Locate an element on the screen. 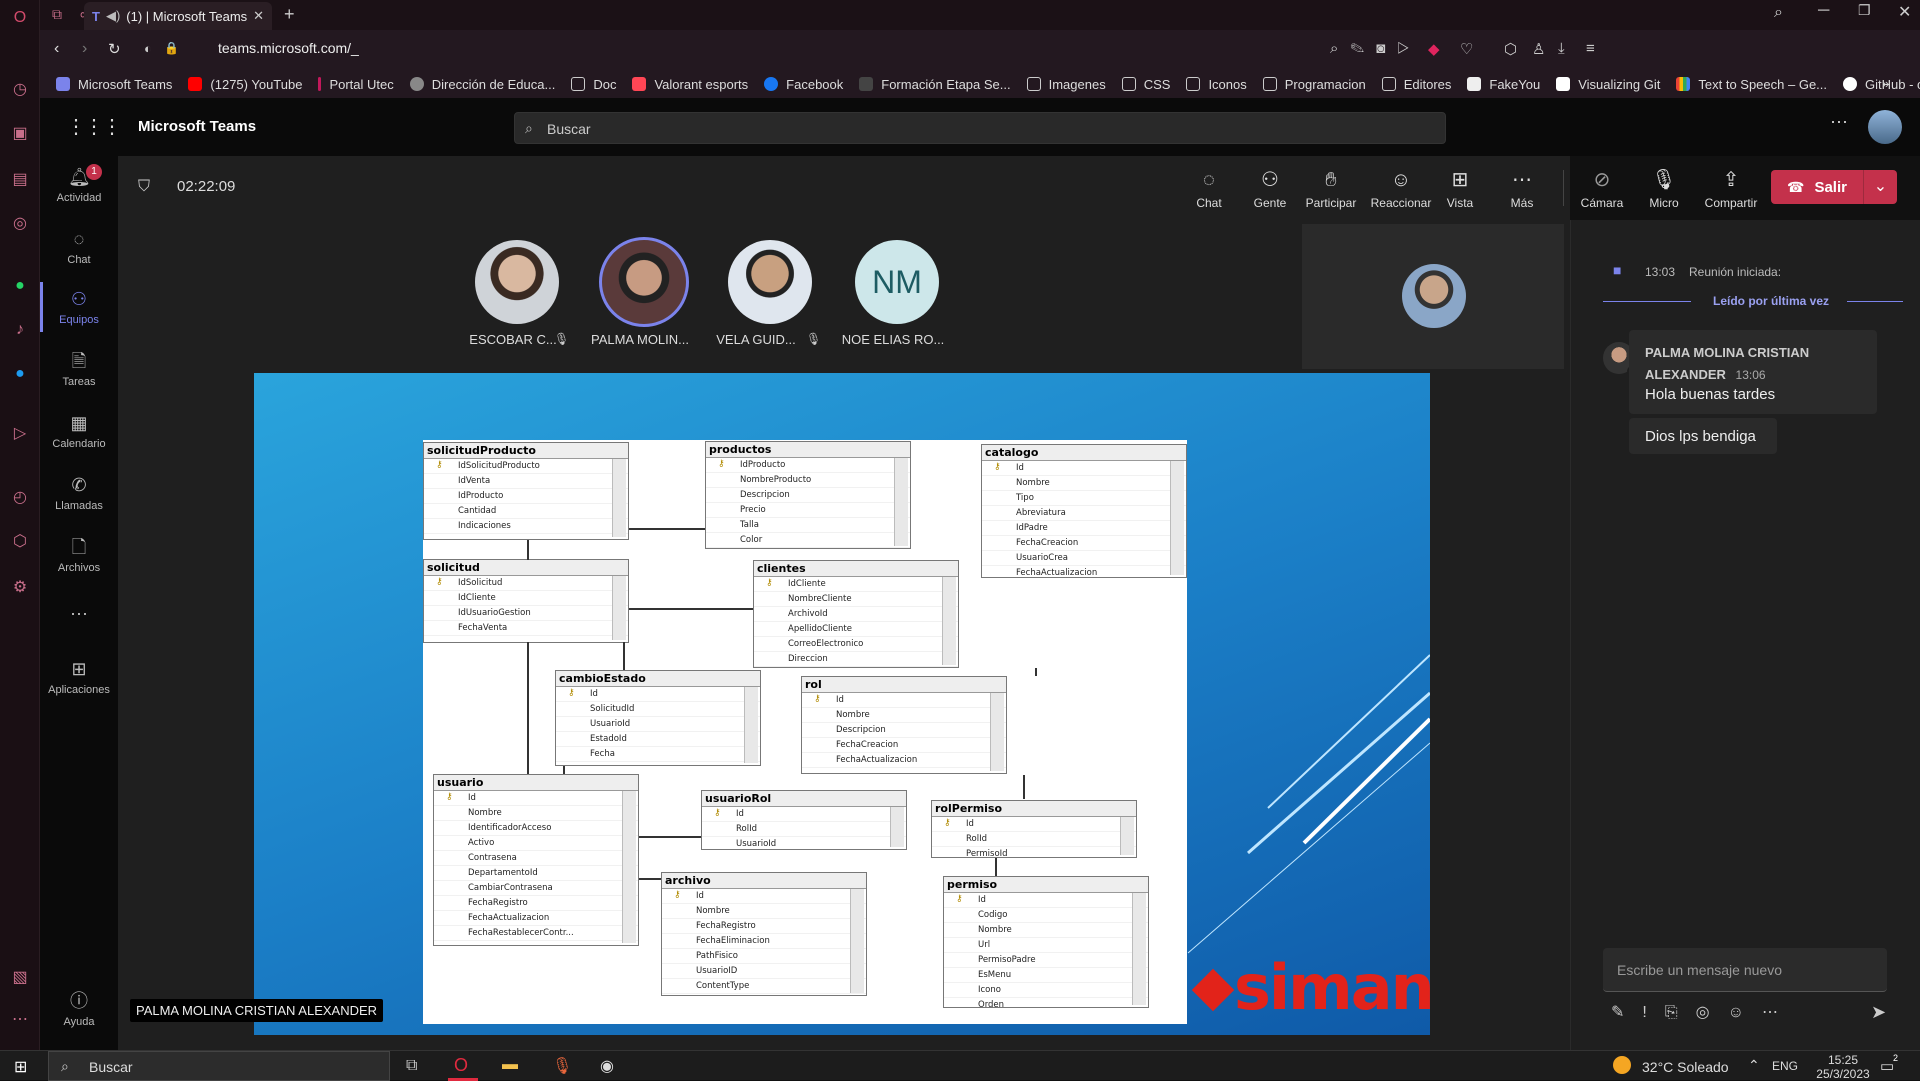 The height and width of the screenshot is (1081, 1920). heart-icon: ♡ is located at coordinates (1466, 49).